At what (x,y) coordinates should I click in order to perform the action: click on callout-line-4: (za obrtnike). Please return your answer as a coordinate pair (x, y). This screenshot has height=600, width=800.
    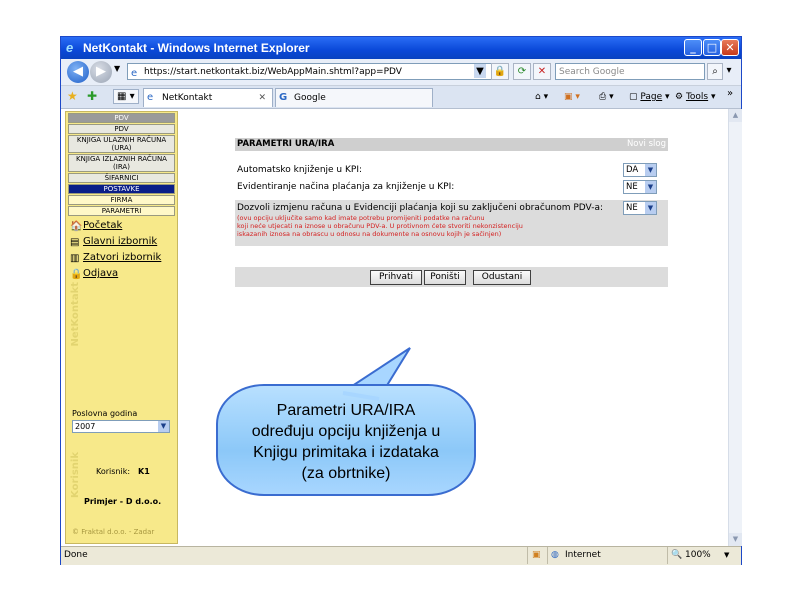
    Looking at the image, I should click on (346, 473).